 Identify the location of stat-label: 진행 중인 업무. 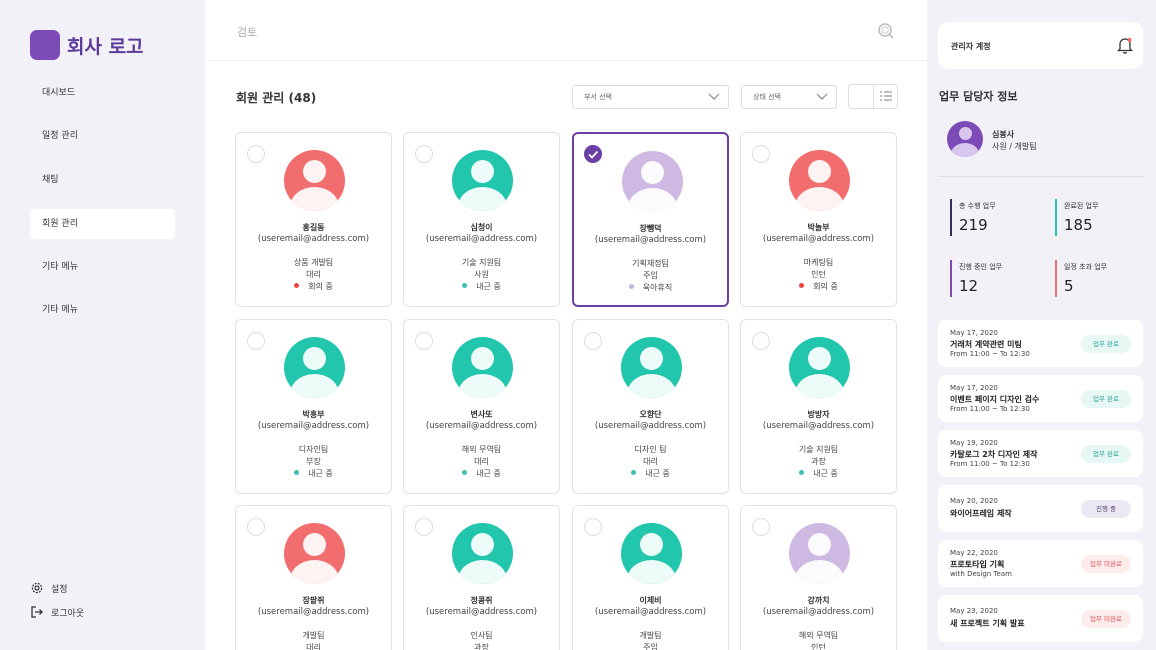
(981, 267).